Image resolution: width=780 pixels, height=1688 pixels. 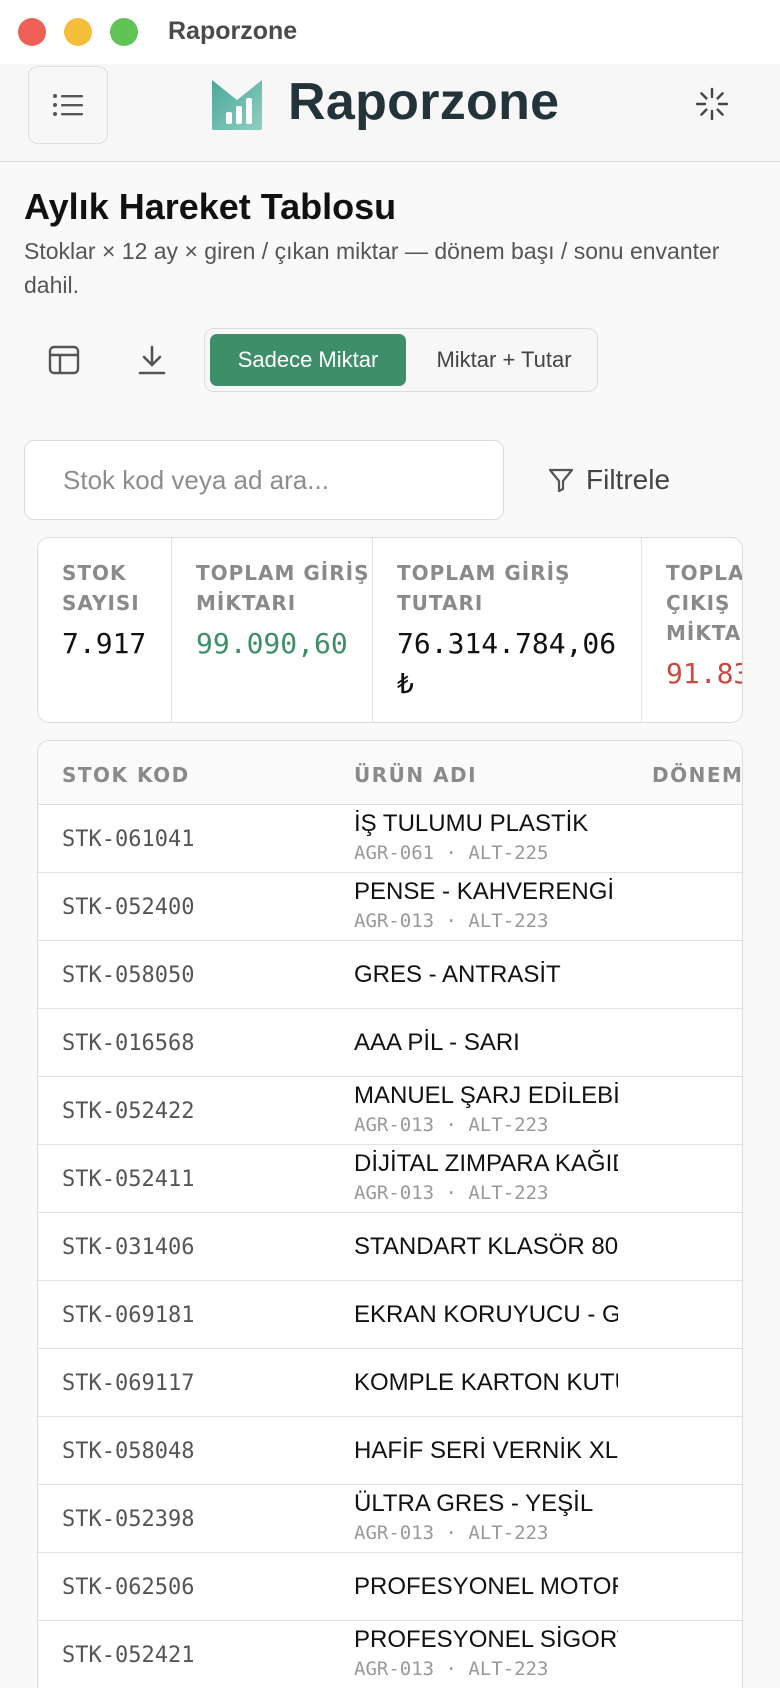 What do you see at coordinates (712, 104) in the screenshot?
I see `loading-spinner-icon` at bounding box center [712, 104].